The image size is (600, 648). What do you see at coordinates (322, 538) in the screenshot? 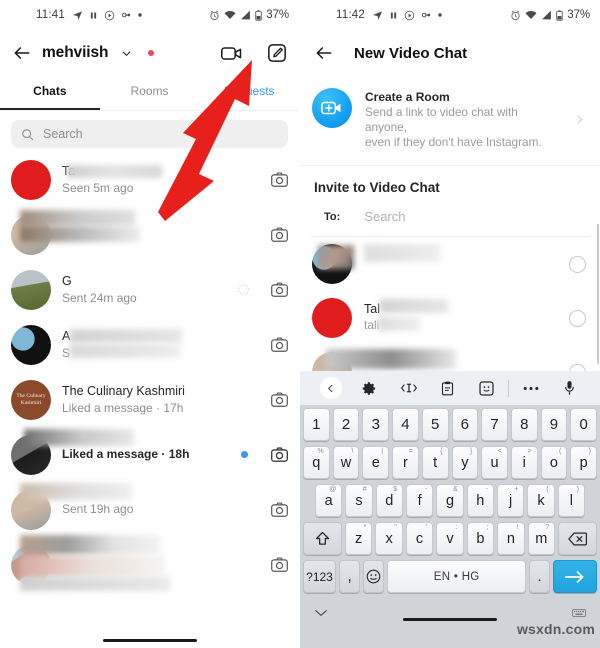
I see `shift-icon` at bounding box center [322, 538].